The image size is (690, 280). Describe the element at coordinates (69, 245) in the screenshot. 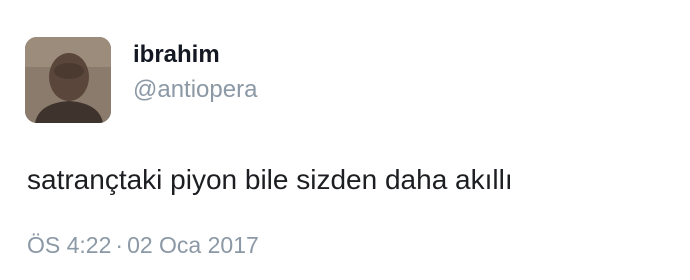

I see `tweet-time: ÖS 4:22` at that location.